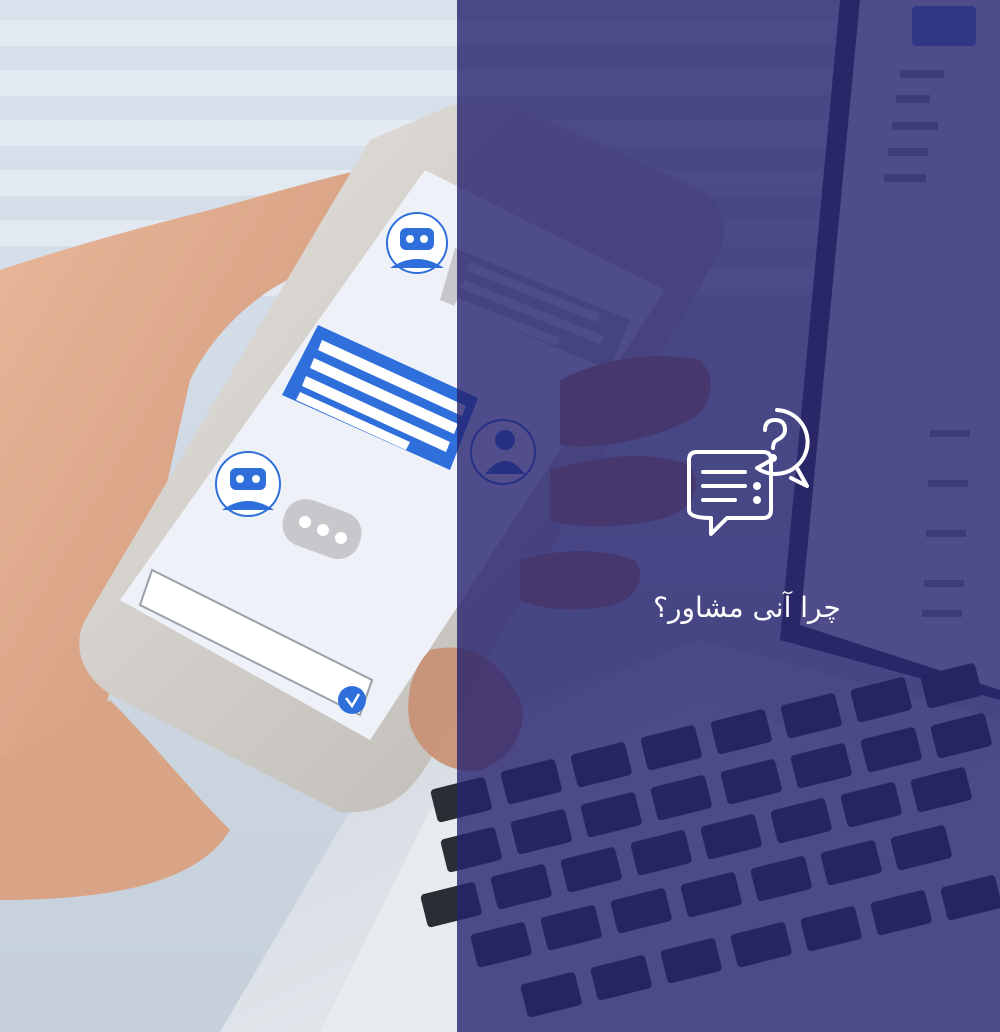  I want to click on promo-title: چرا آنی مشاور؟, so click(747, 607).